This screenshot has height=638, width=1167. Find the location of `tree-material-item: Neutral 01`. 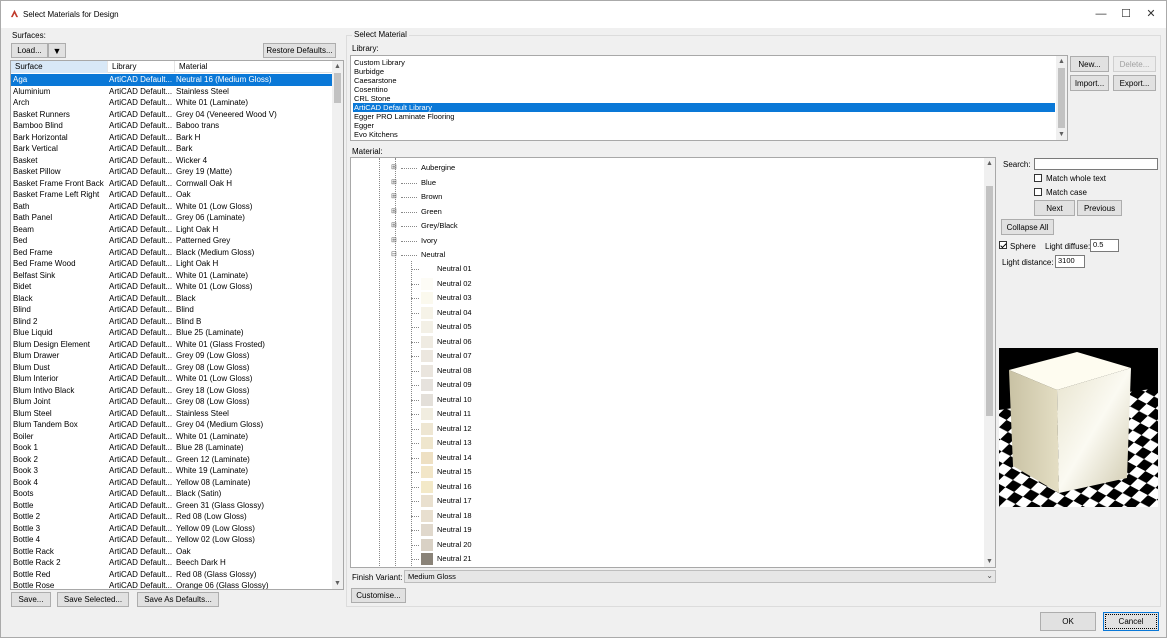

tree-material-item: Neutral 01 is located at coordinates (454, 269).